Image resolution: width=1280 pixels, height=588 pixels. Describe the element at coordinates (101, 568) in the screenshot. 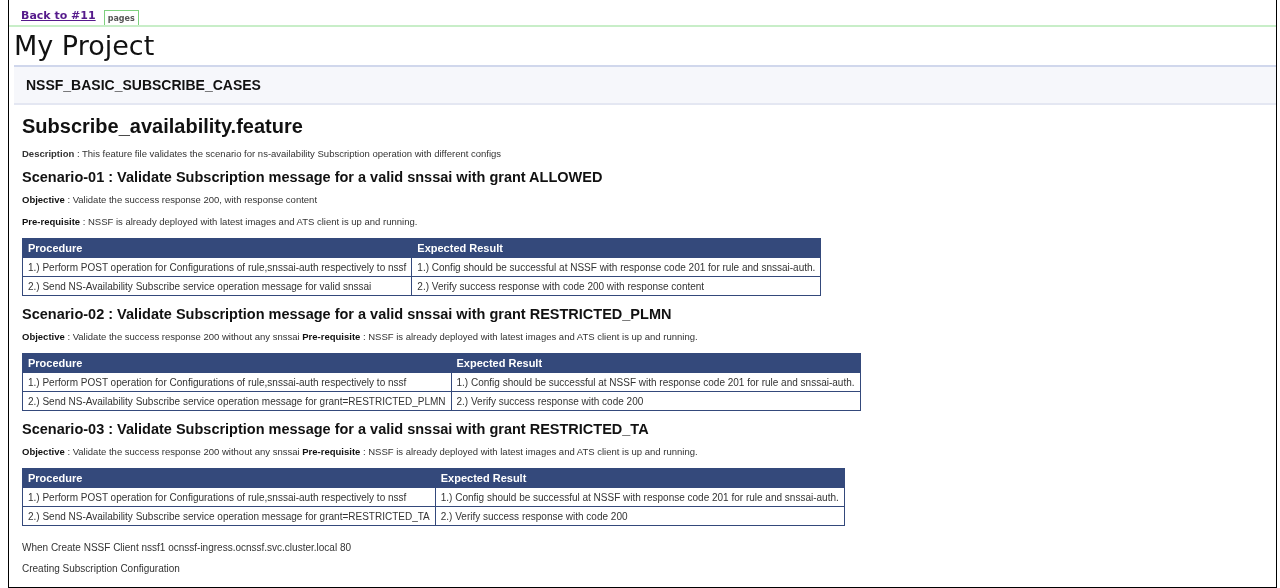

I see `log-line: Creating Subscription Configuration` at that location.